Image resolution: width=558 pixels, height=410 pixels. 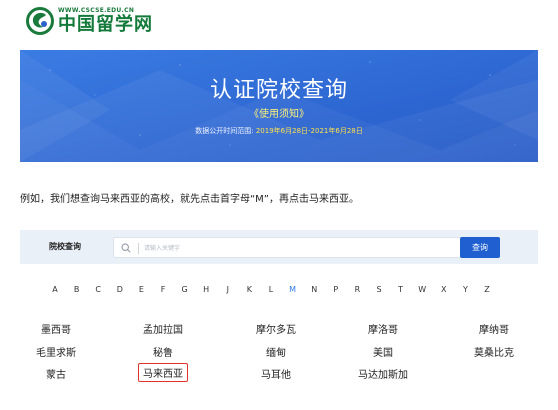 What do you see at coordinates (383, 351) in the screenshot?
I see `country-item: 美国` at bounding box center [383, 351].